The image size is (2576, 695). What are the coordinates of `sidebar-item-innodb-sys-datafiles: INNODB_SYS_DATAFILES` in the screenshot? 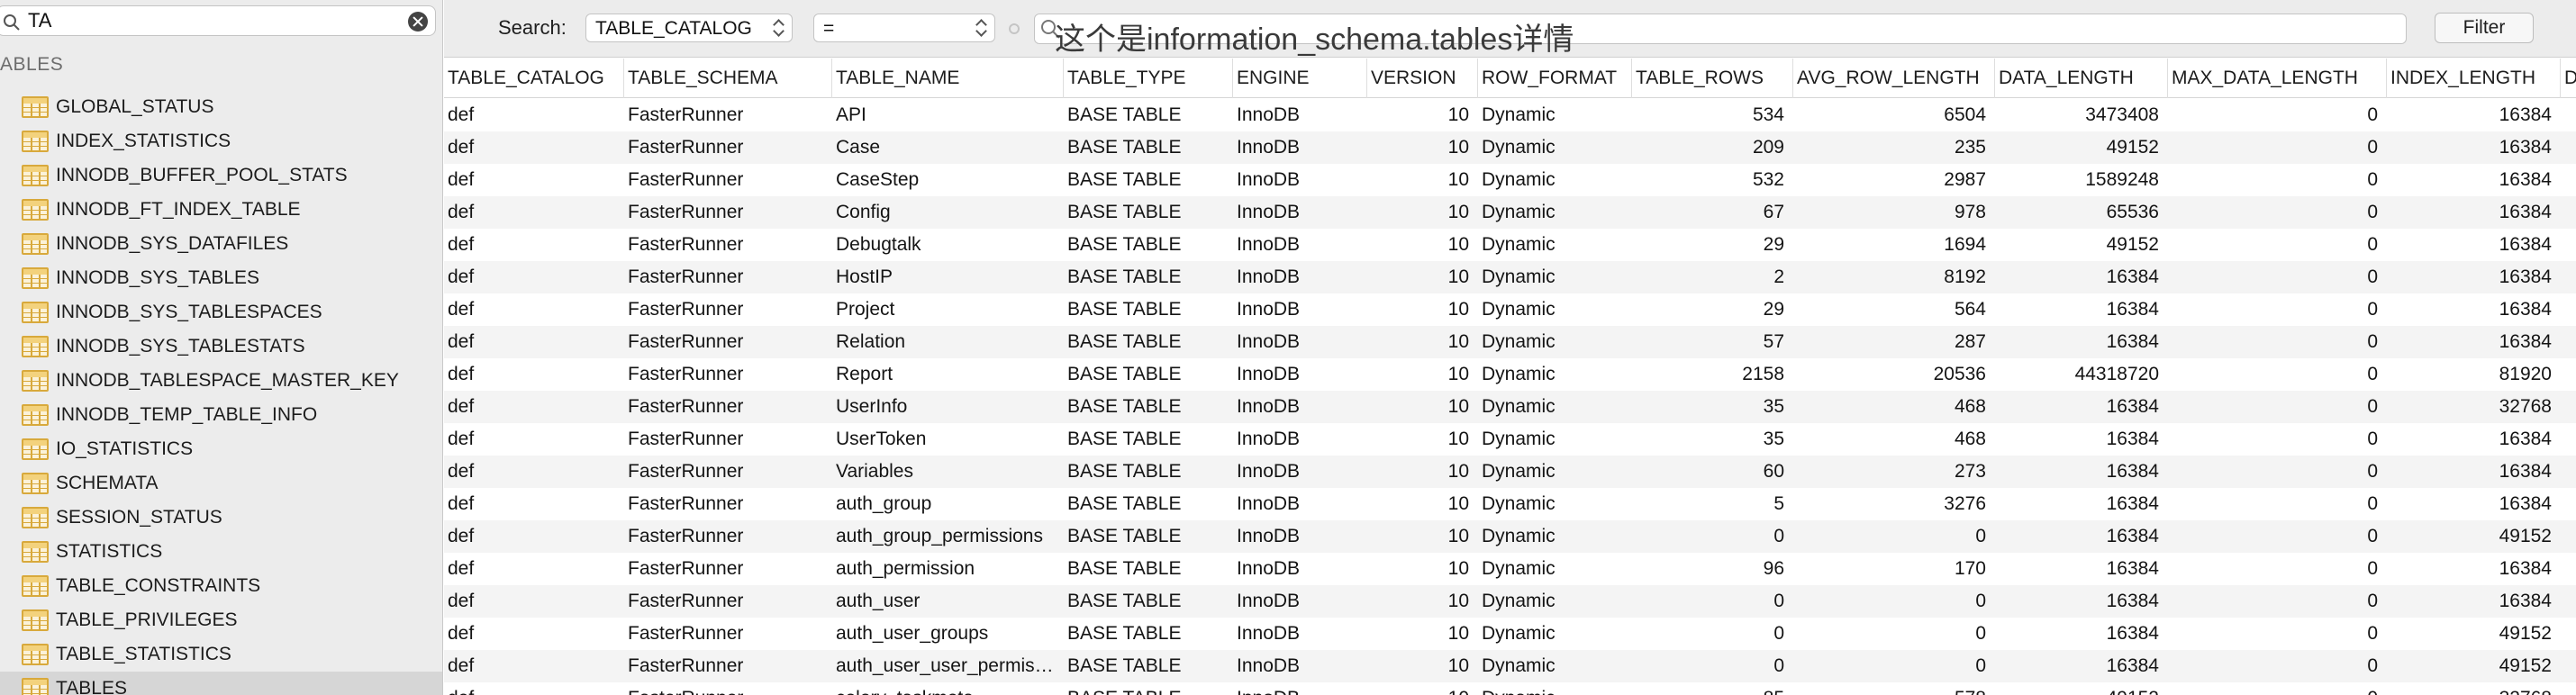 It's located at (221, 244).